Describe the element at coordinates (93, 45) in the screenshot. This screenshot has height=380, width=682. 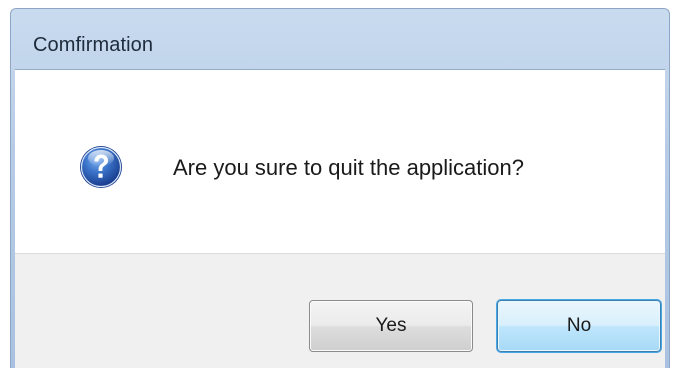
I see `window-title: Comfirmation` at that location.